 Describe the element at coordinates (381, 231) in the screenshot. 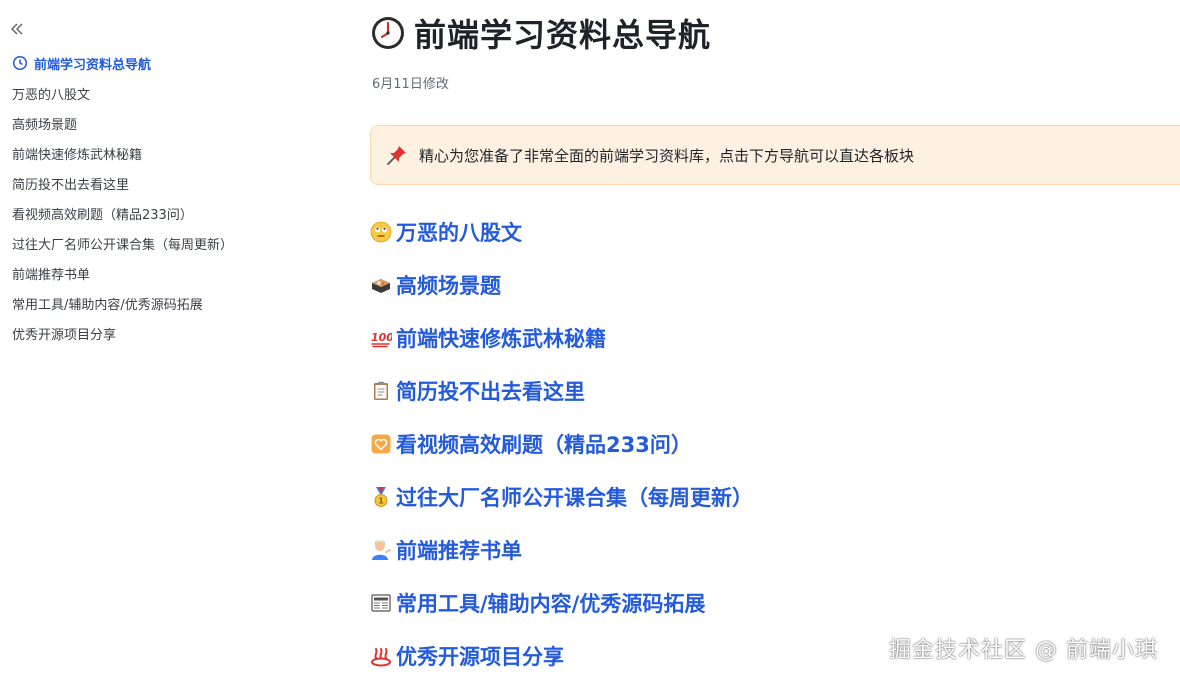

I see `eye-roll-face-icon` at that location.